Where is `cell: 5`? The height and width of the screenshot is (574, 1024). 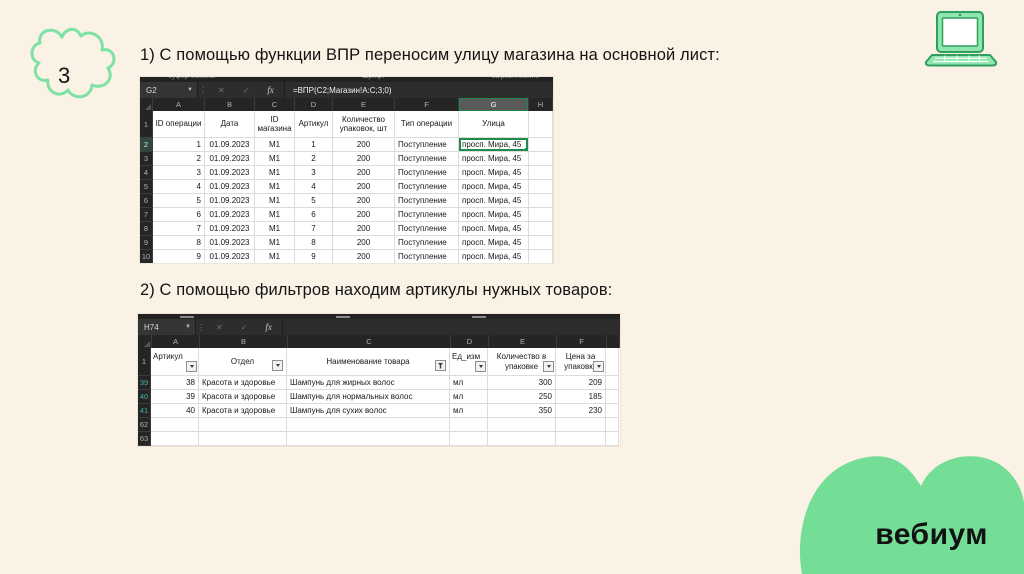 cell: 5 is located at coordinates (179, 201).